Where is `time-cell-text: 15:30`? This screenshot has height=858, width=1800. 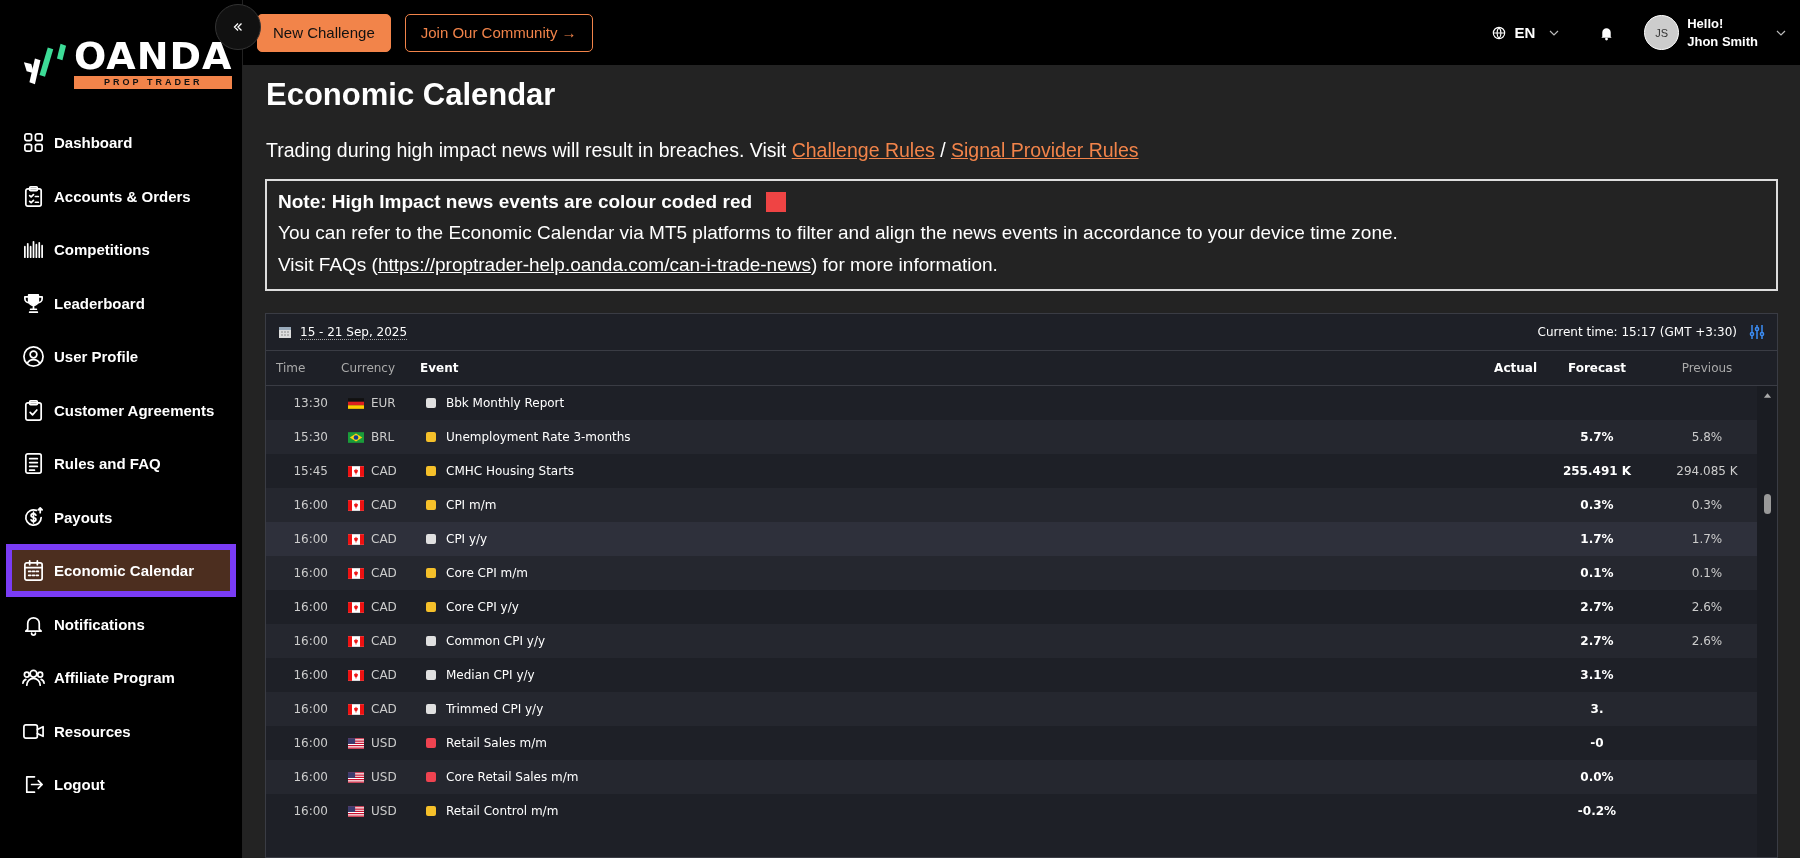
time-cell-text: 15:30 is located at coordinates (310, 437).